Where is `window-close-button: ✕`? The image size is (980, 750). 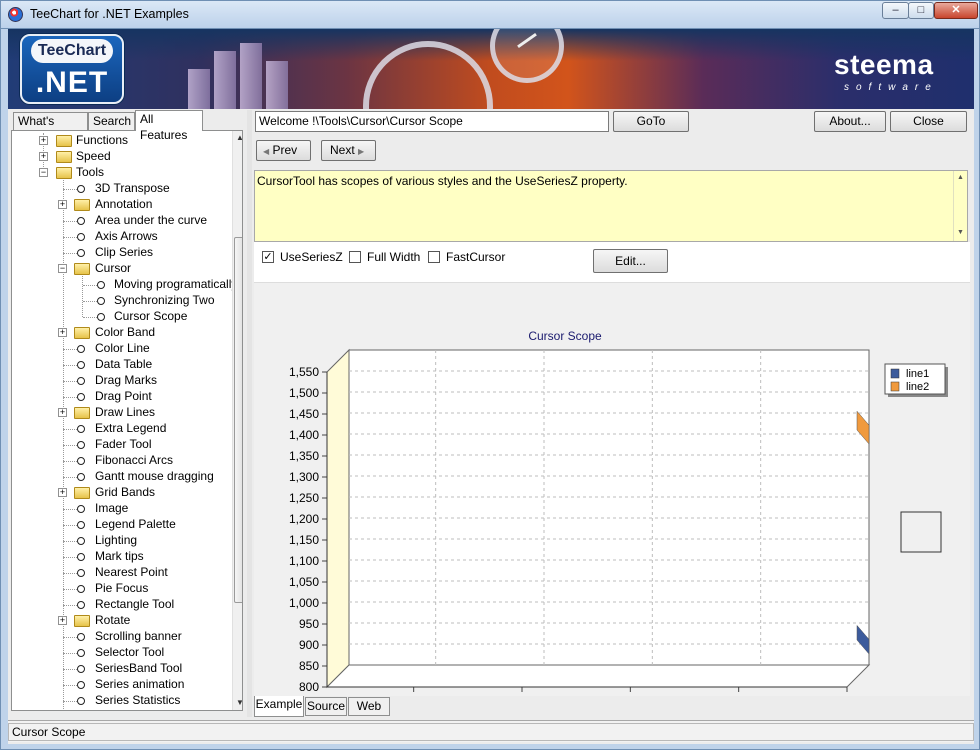 window-close-button: ✕ is located at coordinates (956, 10).